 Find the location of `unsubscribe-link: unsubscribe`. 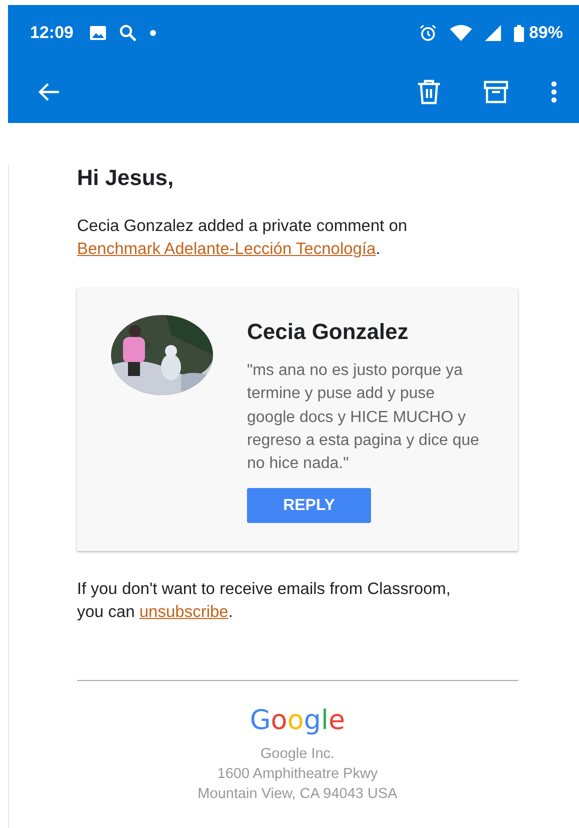

unsubscribe-link: unsubscribe is located at coordinates (183, 612).